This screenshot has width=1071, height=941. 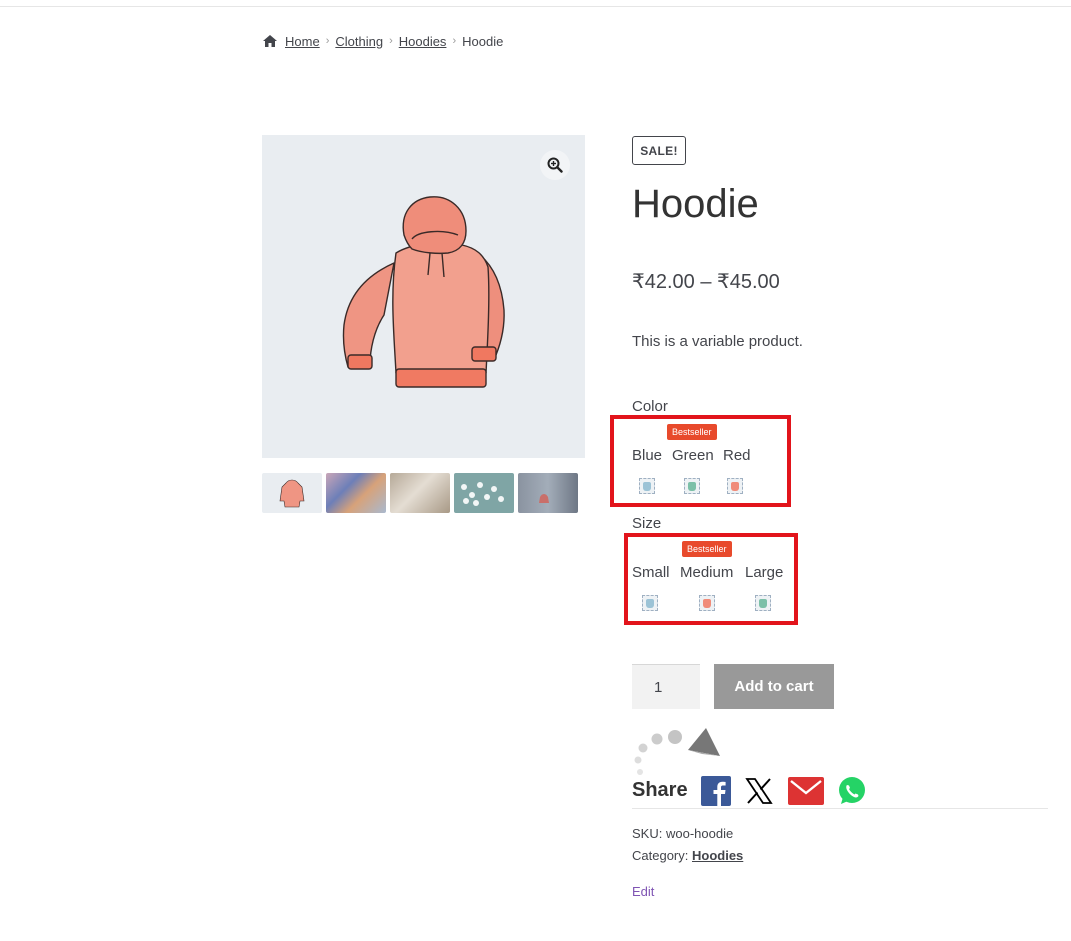 I want to click on thumbnail-gallery, so click(x=420, y=493).